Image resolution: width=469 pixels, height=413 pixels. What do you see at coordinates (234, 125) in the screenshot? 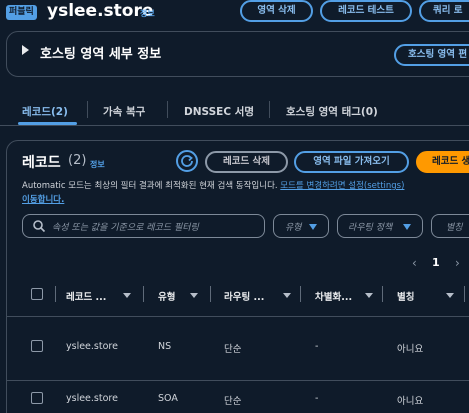
I see `tabs-divider` at bounding box center [234, 125].